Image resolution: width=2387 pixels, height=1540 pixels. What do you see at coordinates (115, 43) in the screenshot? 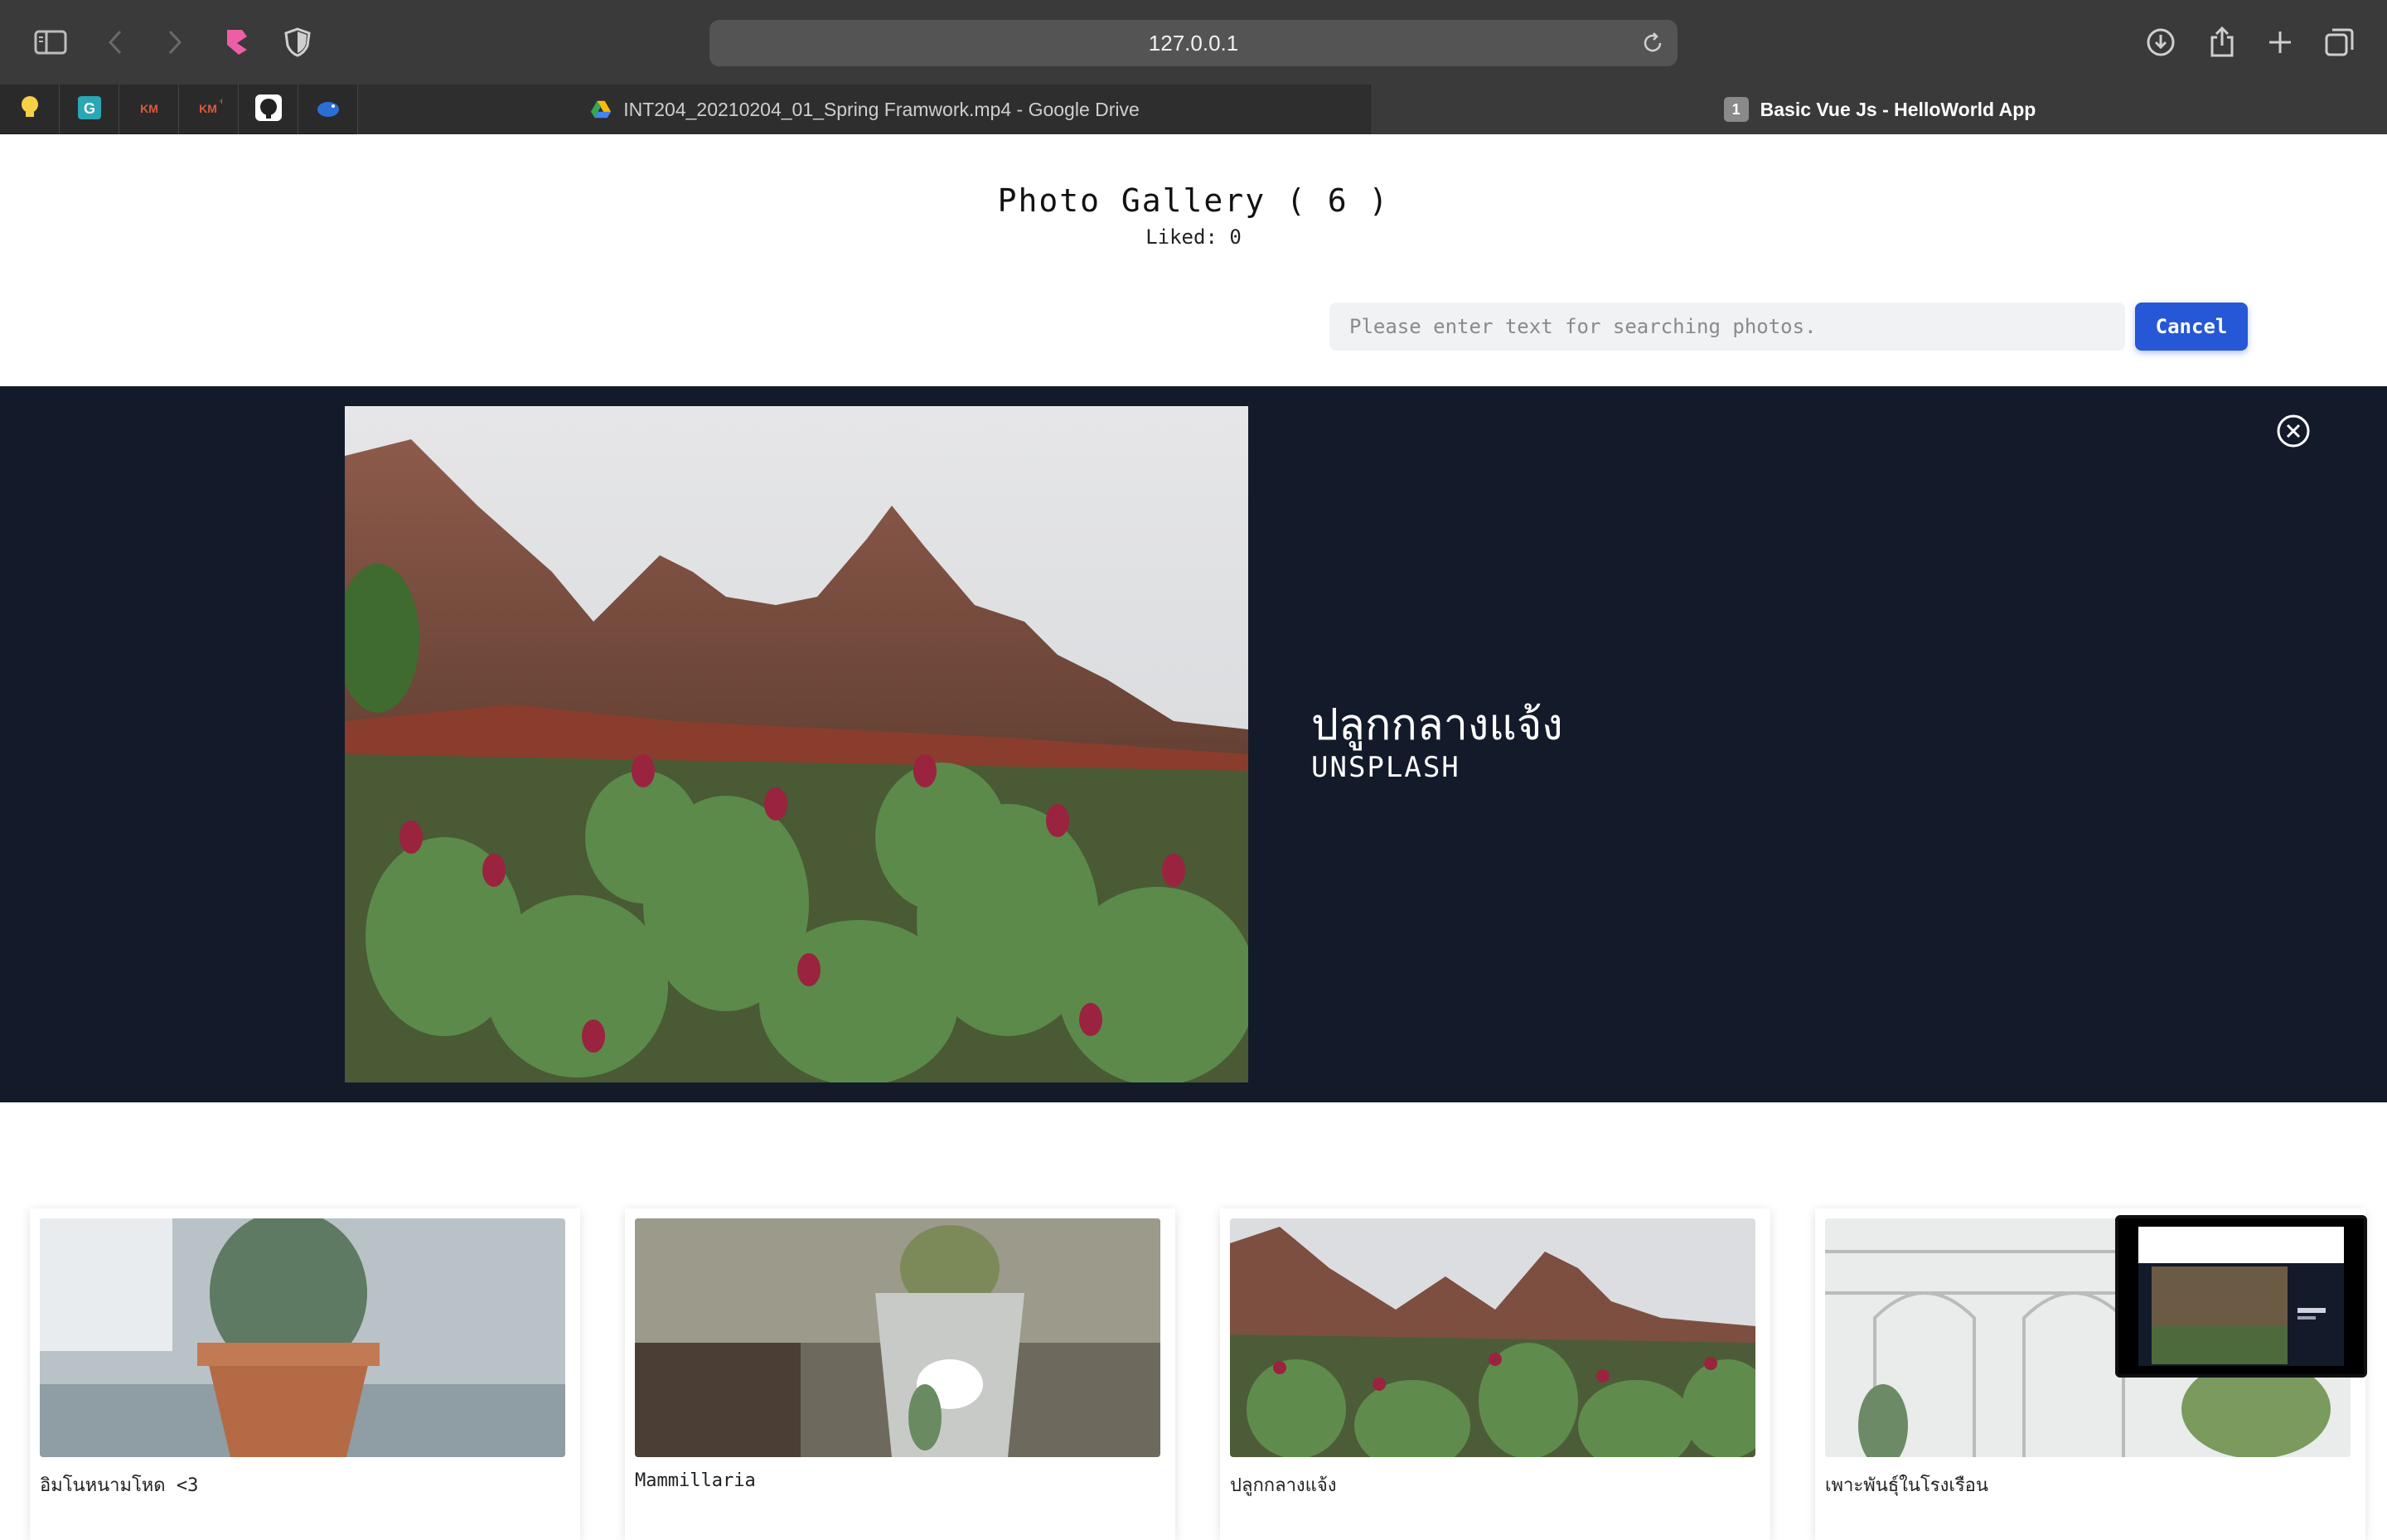
I see `back-icon` at bounding box center [115, 43].